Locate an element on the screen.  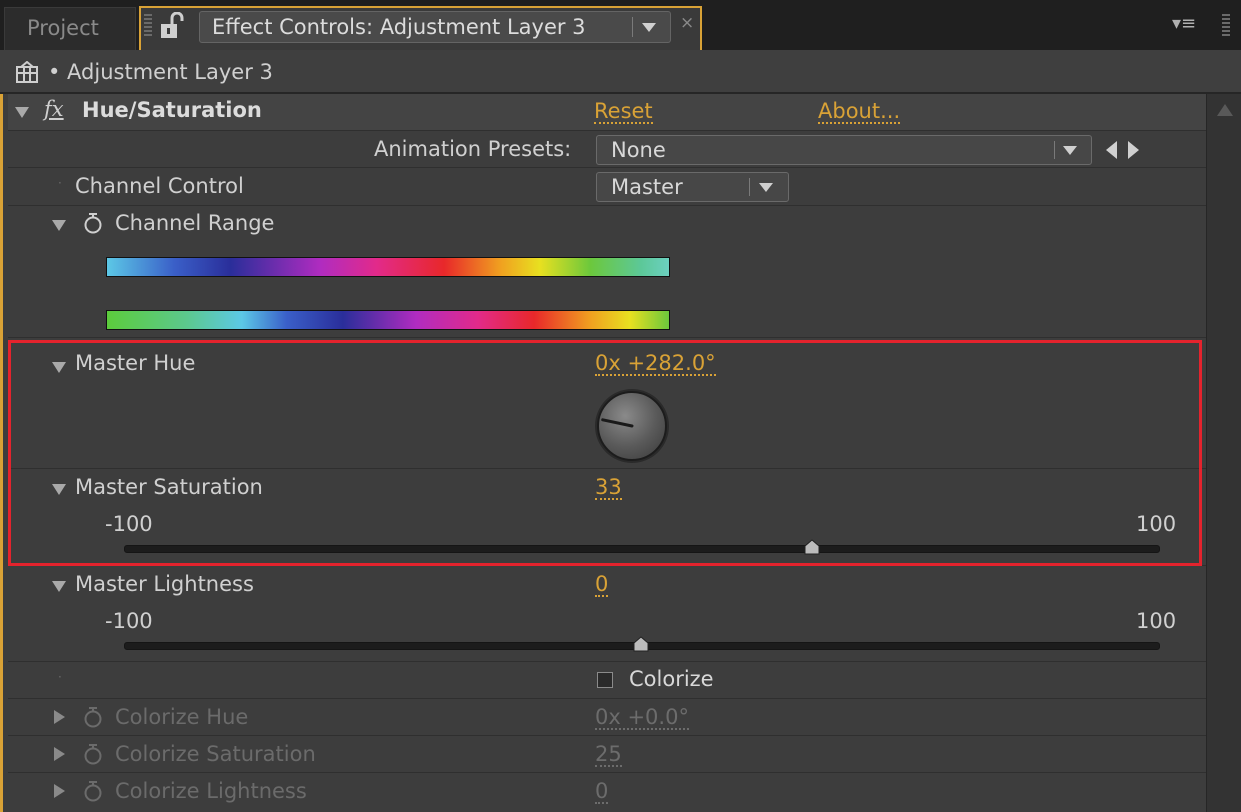
channel-range-top-bar is located at coordinates (388, 267).